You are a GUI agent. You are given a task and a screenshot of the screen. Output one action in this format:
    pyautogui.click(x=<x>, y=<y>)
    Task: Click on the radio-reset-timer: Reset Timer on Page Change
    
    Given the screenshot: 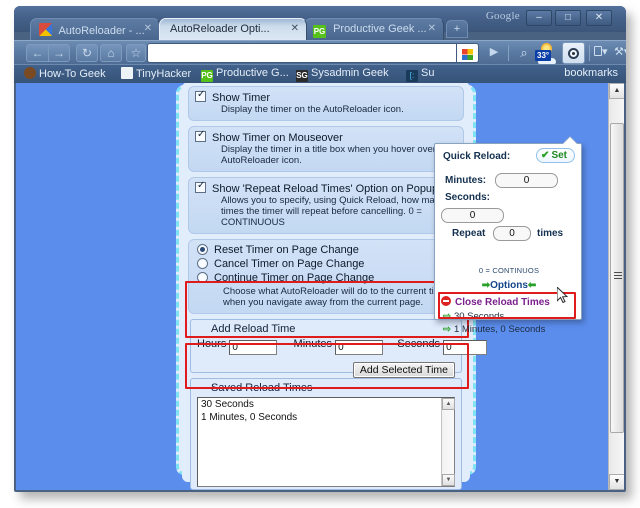 What is the action you would take?
    pyautogui.click(x=327, y=250)
    